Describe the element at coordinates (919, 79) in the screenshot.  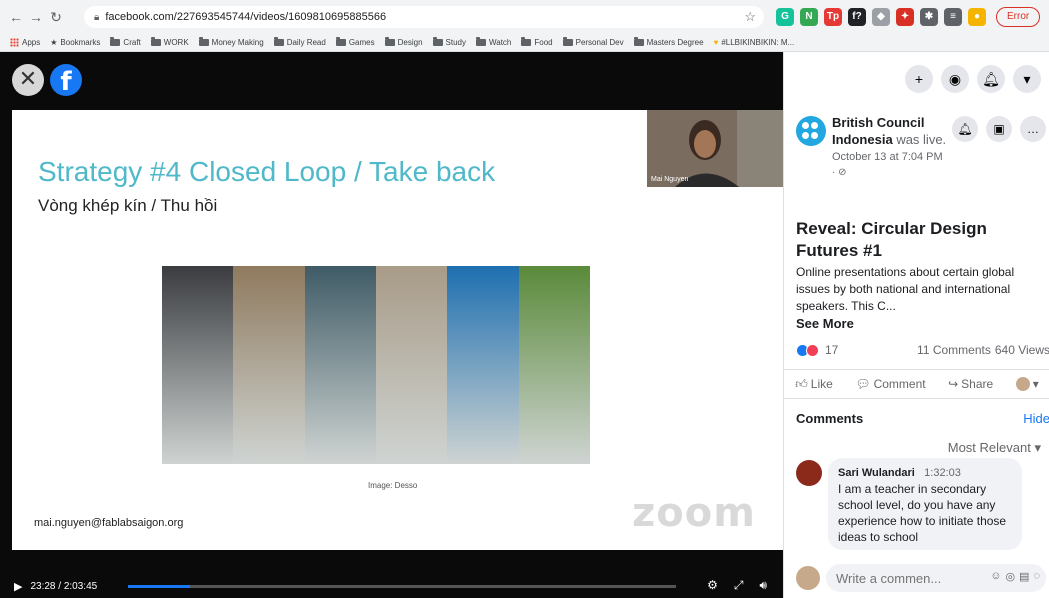
I see `create-plus-button: +` at that location.